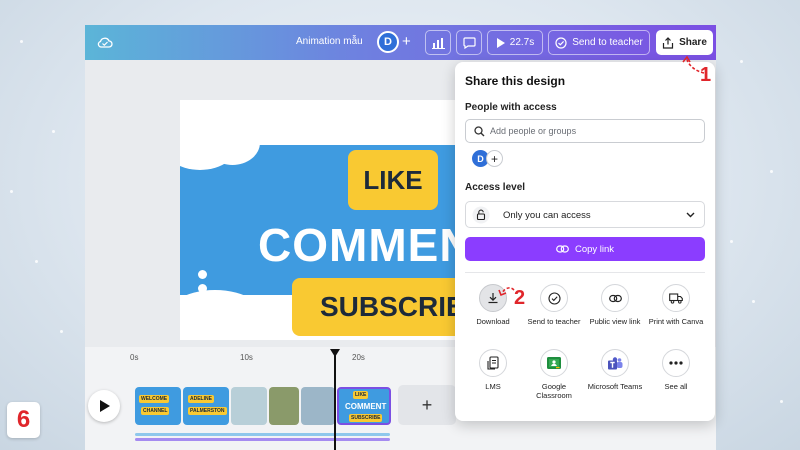 This screenshot has width=800, height=450. I want to click on document-title: Animation mẫu, so click(329, 41).